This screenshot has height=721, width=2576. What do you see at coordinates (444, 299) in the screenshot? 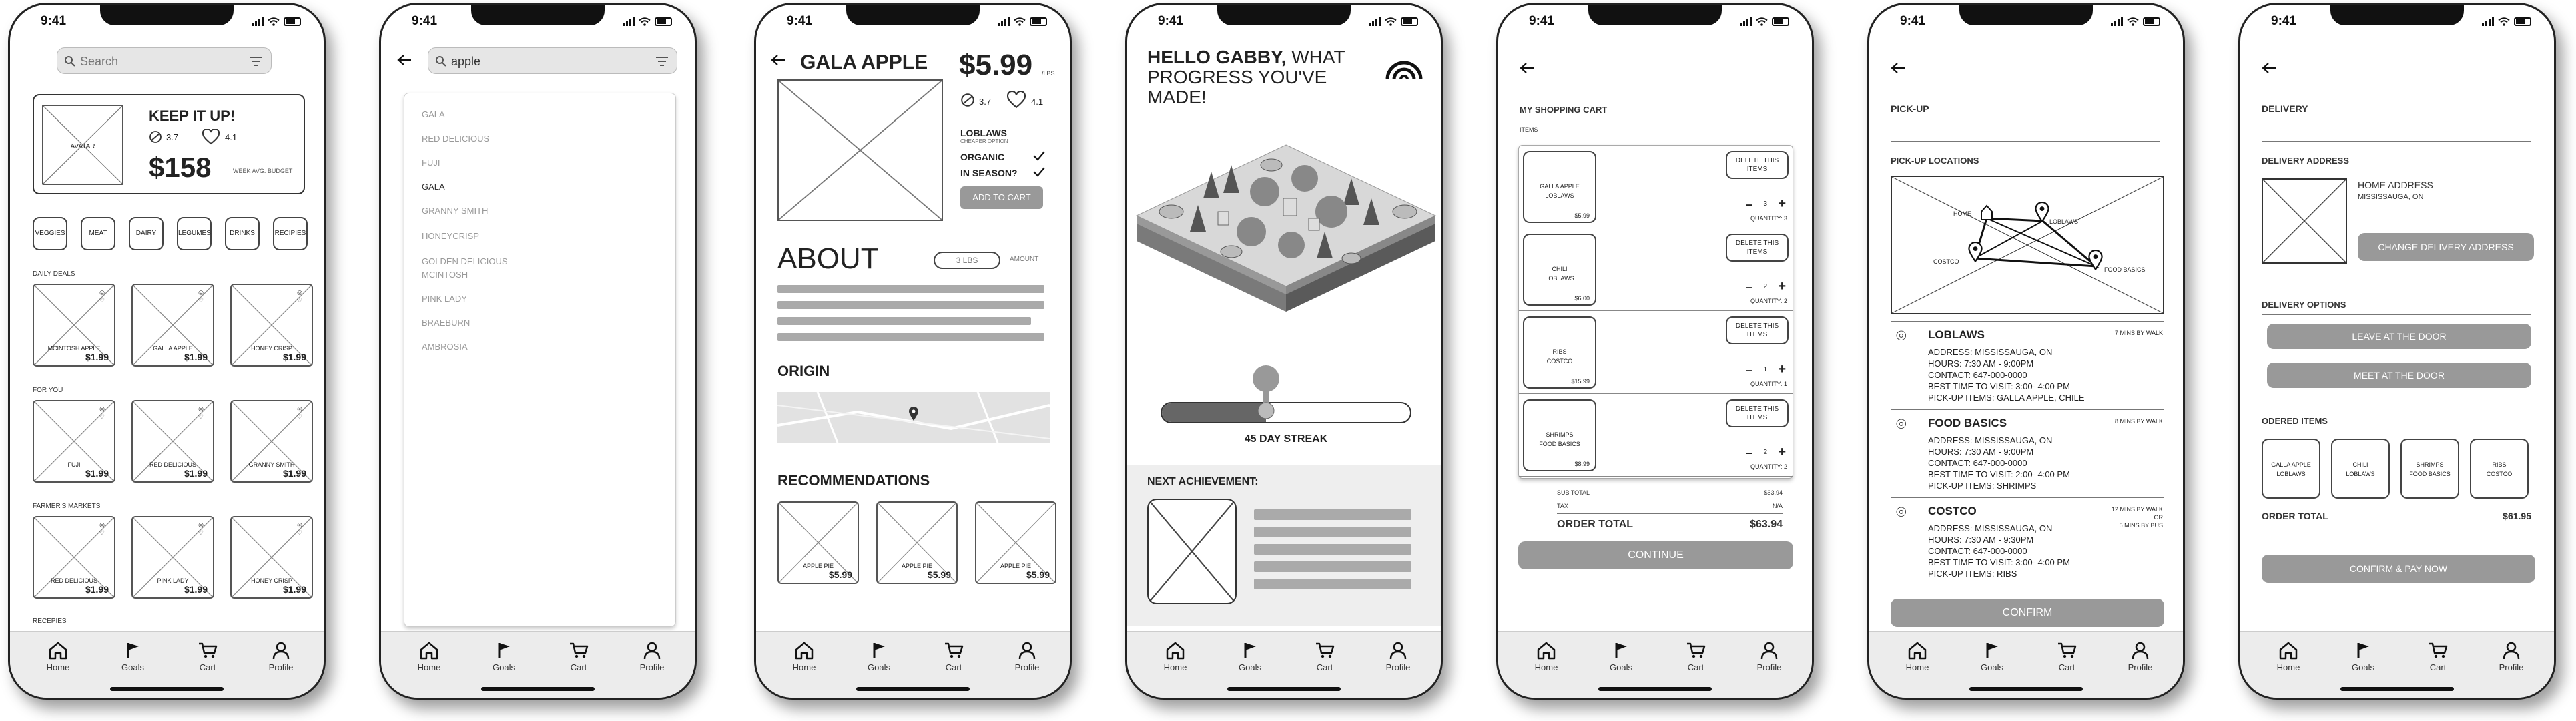
I see `search-result-item: PINK LADY` at bounding box center [444, 299].